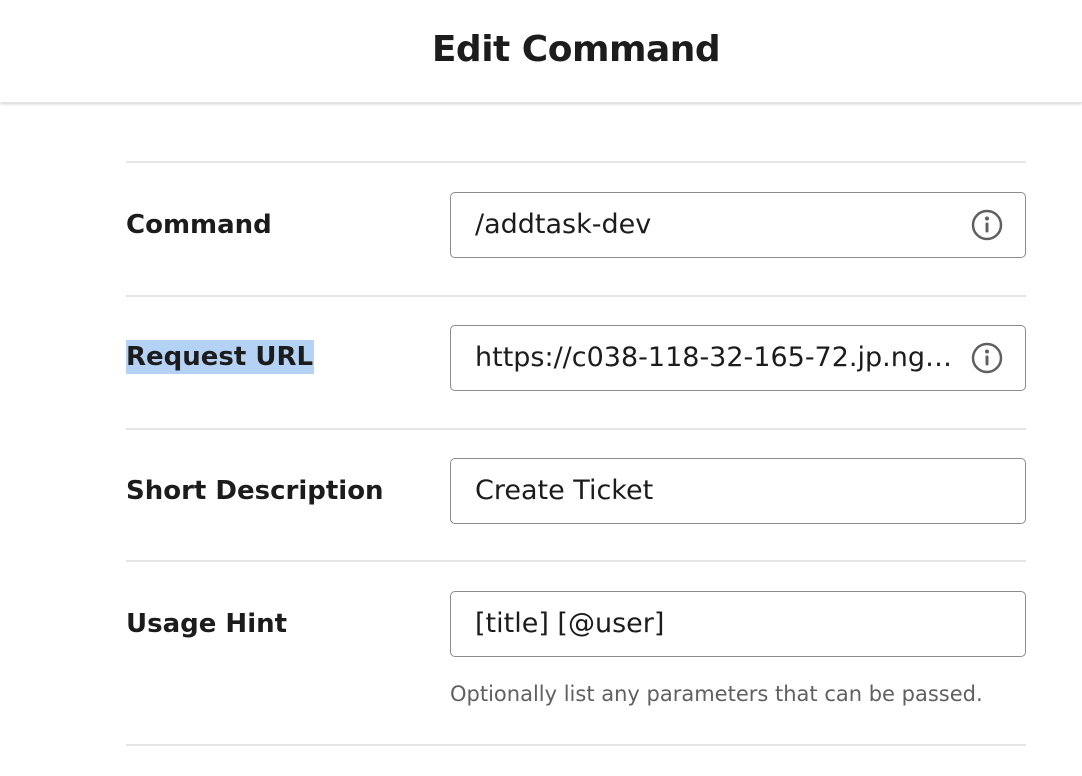  Describe the element at coordinates (563, 224) in the screenshot. I see `command-input-value: /addtask-dev` at that location.